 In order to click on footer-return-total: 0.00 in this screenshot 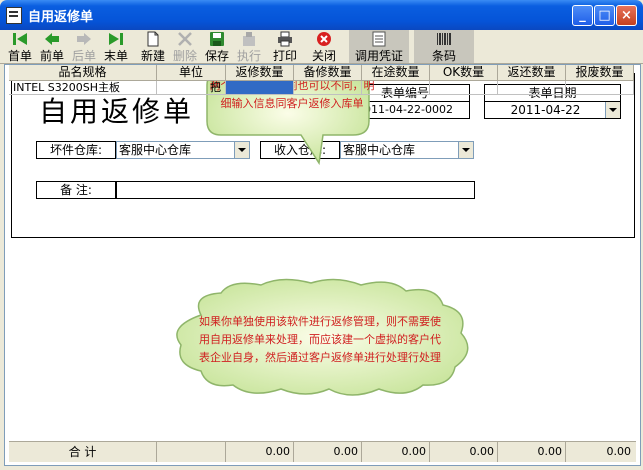, I will do `click(532, 452)`.